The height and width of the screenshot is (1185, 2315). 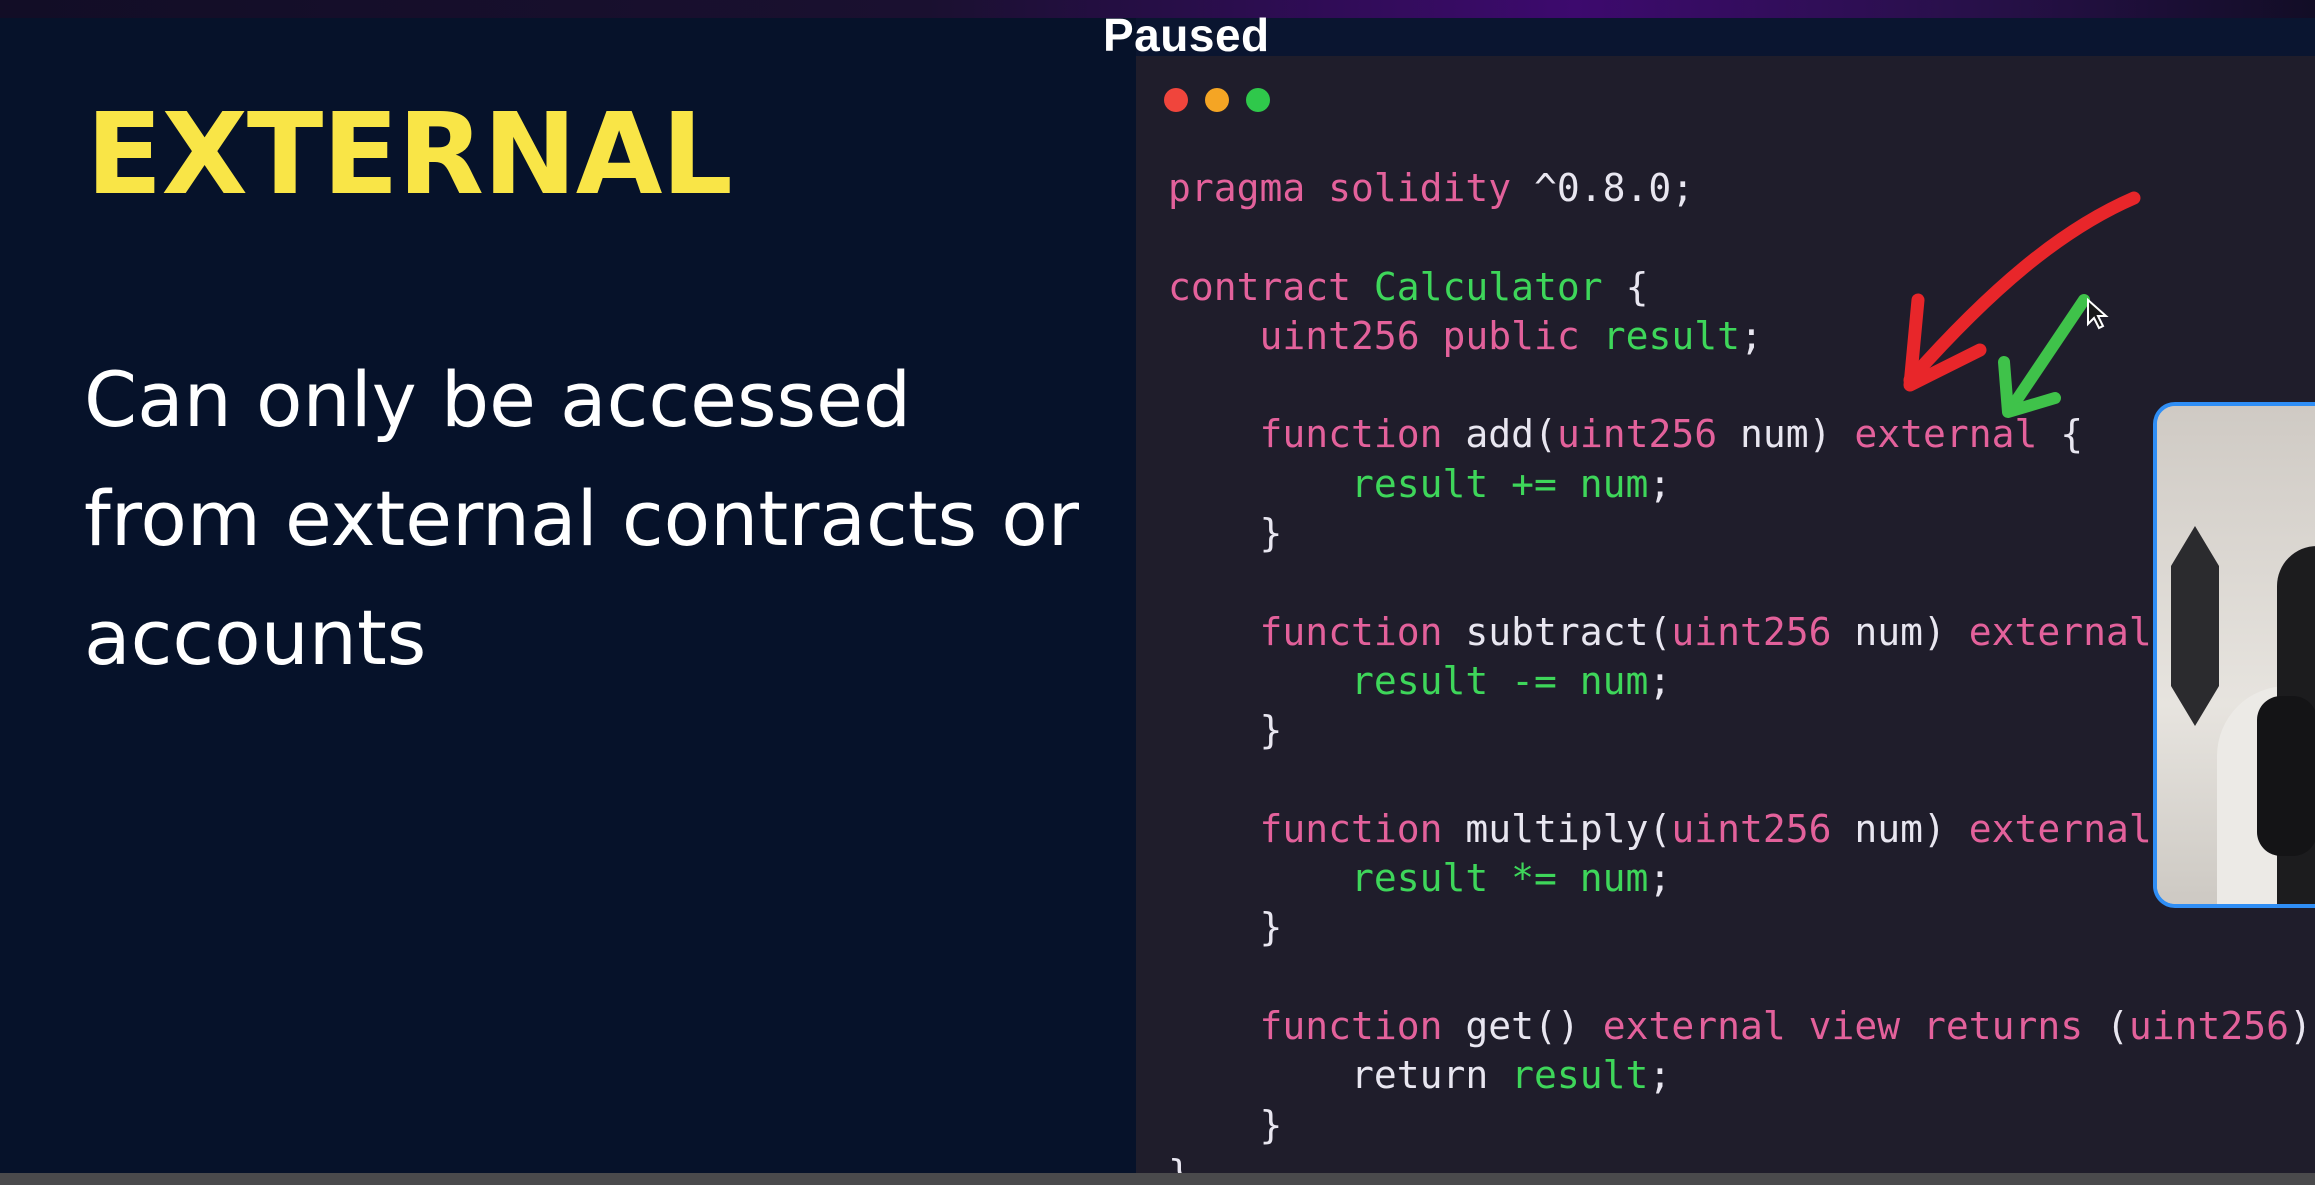 I want to click on code-token: return, so click(x=1340, y=1075).